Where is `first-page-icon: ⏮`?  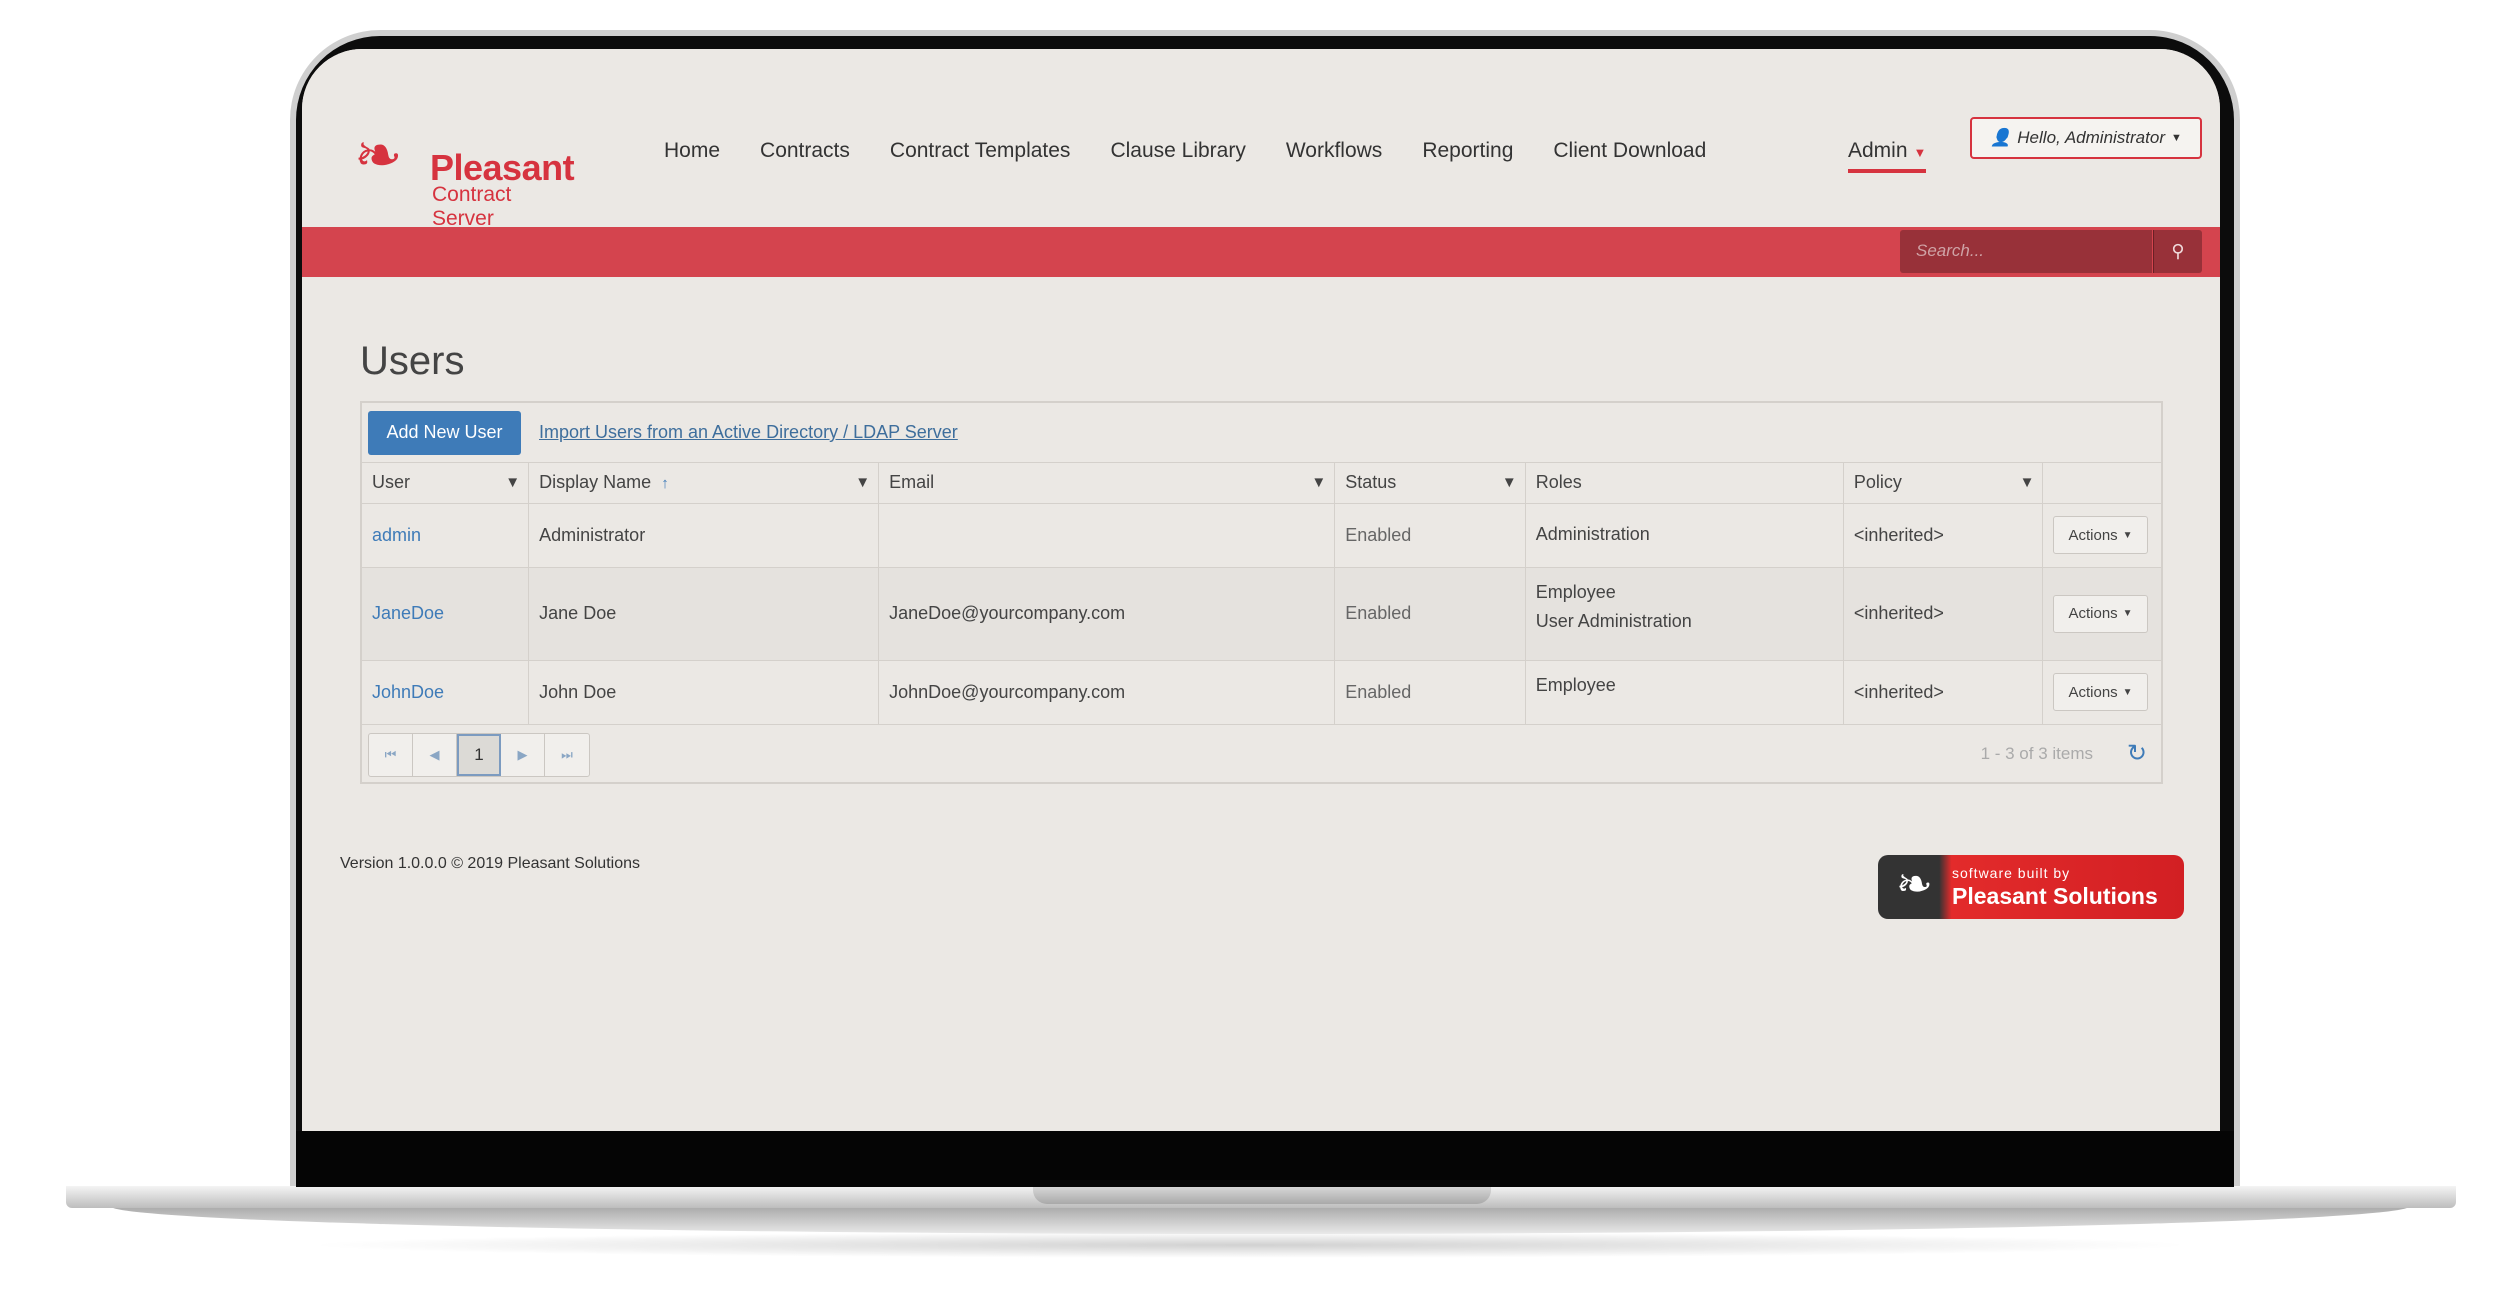 first-page-icon: ⏮ is located at coordinates (391, 754).